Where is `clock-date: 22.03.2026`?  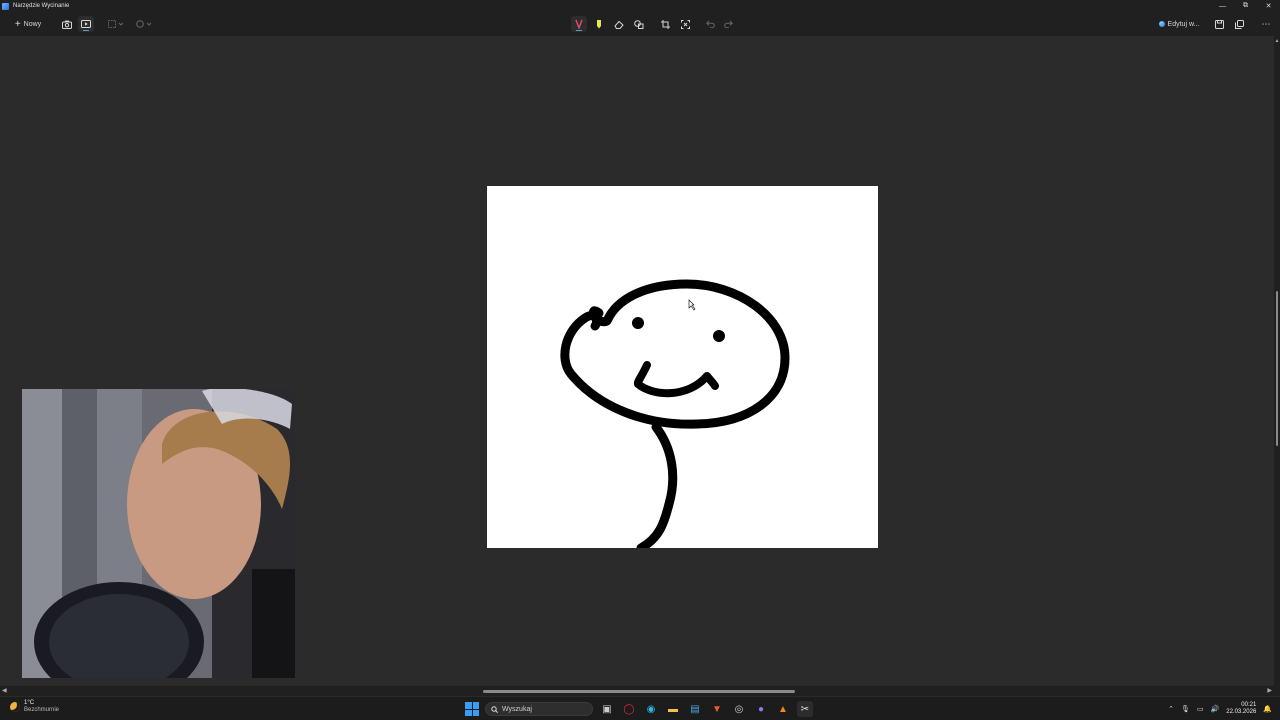
clock-date: 22.03.2026 is located at coordinates (1241, 712).